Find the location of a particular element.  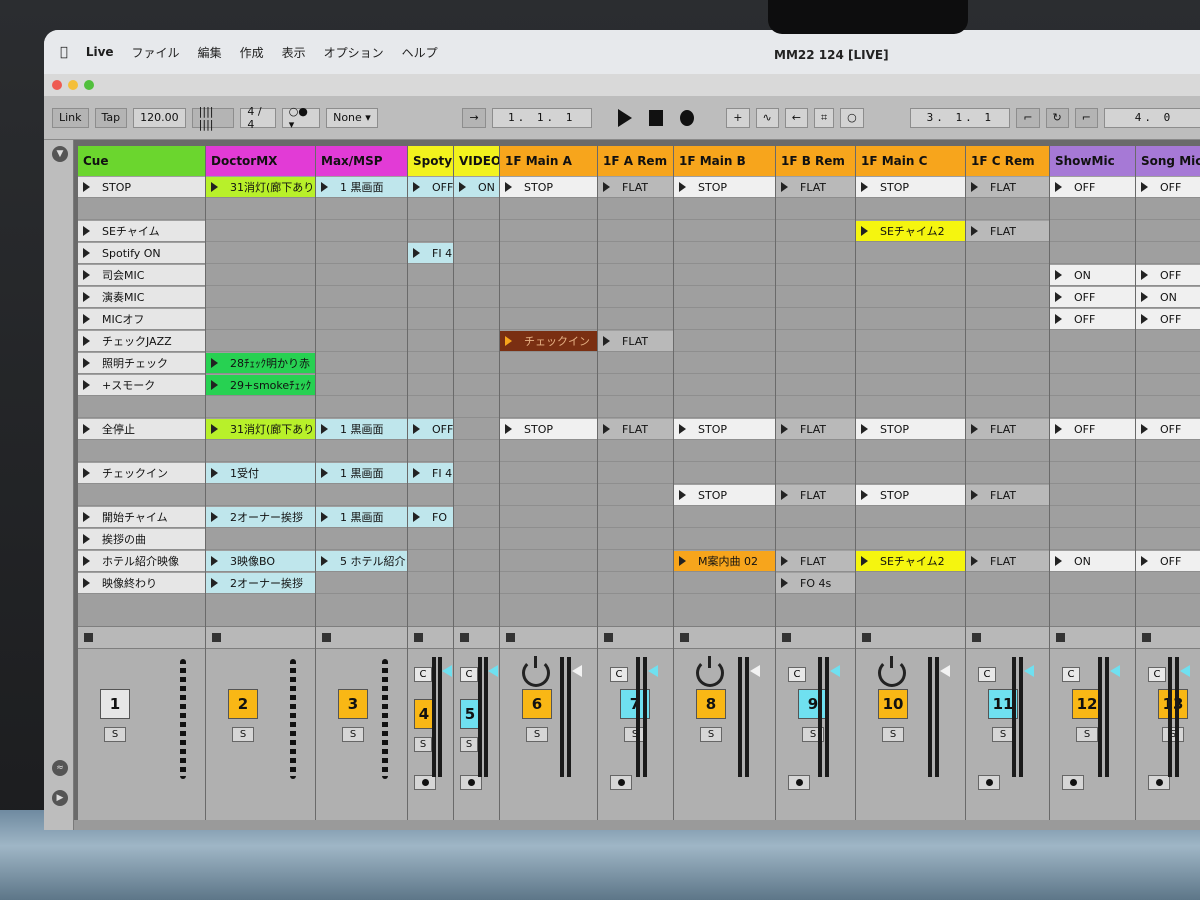

clip-slot: チェックイン is located at coordinates (141, 473).